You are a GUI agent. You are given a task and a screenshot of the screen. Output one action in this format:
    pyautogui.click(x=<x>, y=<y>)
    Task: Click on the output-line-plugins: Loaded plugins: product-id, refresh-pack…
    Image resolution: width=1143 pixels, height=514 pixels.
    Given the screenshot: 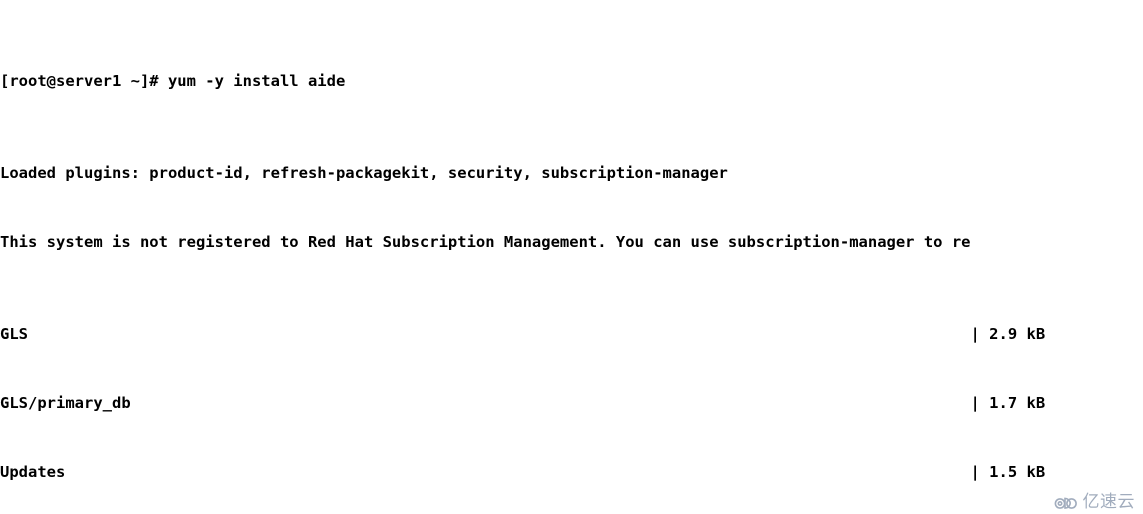 What is the action you would take?
    pyautogui.click(x=364, y=173)
    